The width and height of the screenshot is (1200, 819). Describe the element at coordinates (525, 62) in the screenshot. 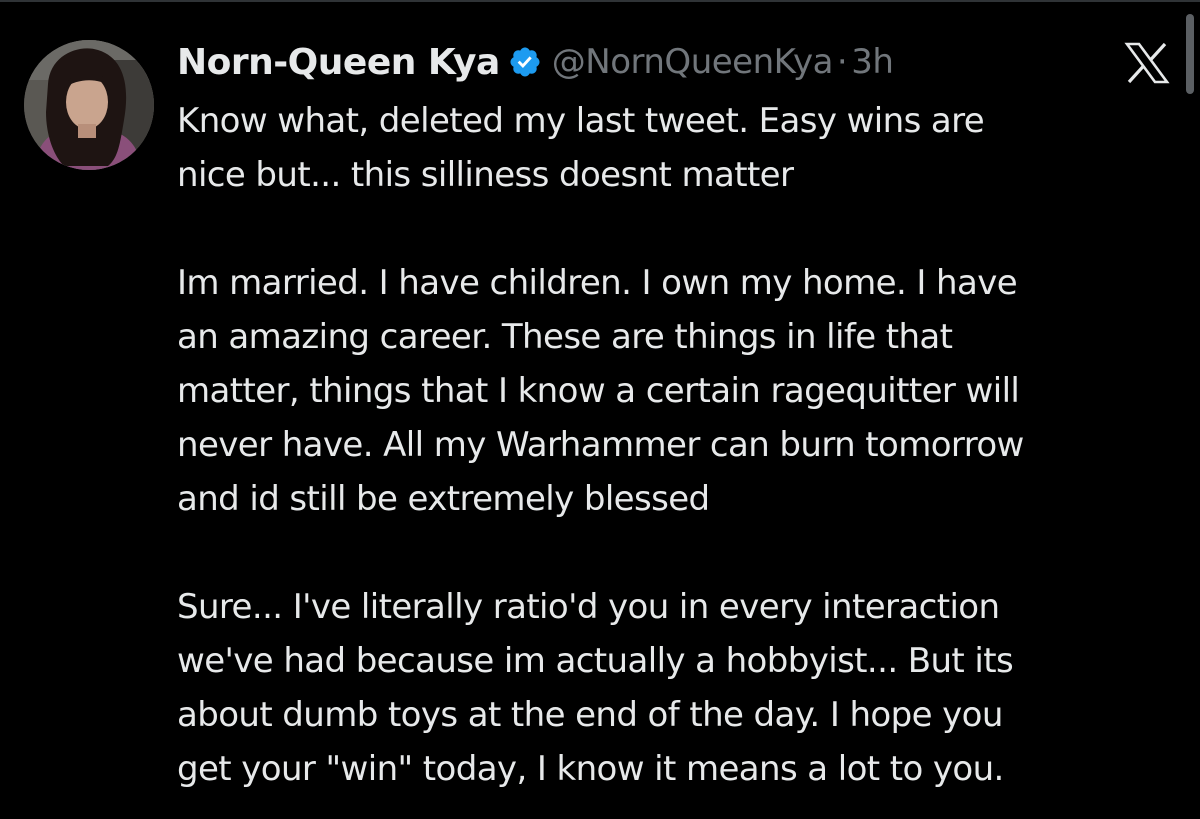

I see `verified-badge-icon` at that location.